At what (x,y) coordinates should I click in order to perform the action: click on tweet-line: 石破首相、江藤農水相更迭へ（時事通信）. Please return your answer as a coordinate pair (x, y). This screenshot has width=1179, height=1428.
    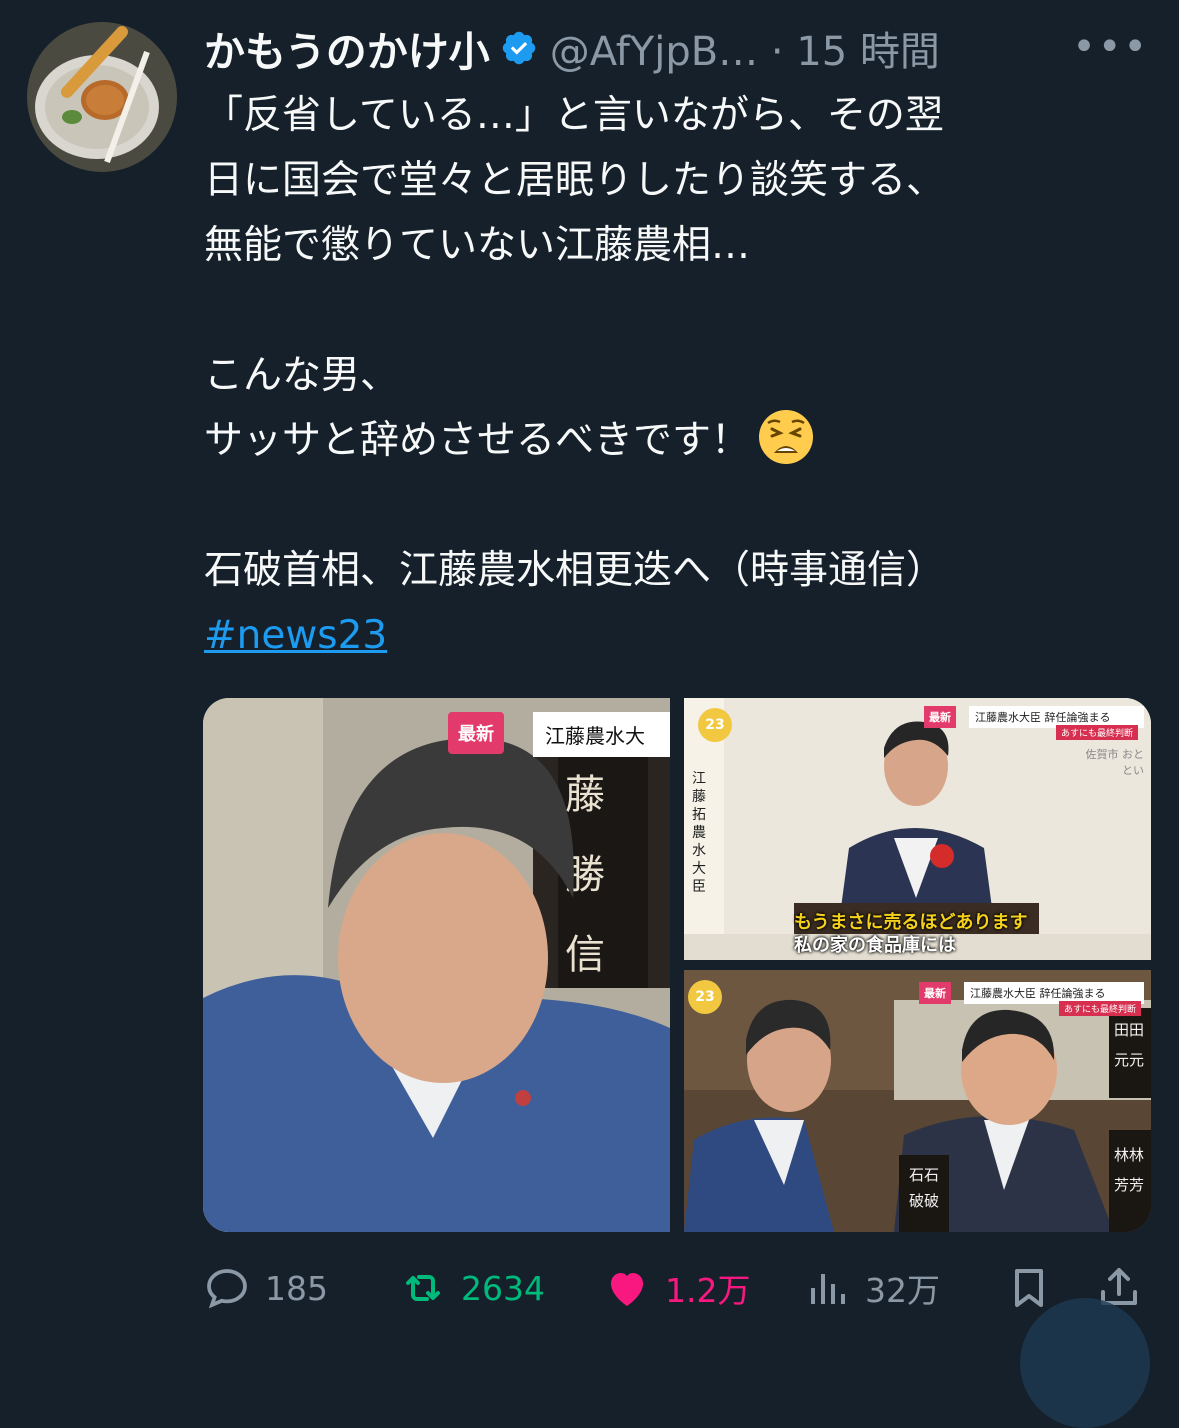
    Looking at the image, I should click on (575, 570).